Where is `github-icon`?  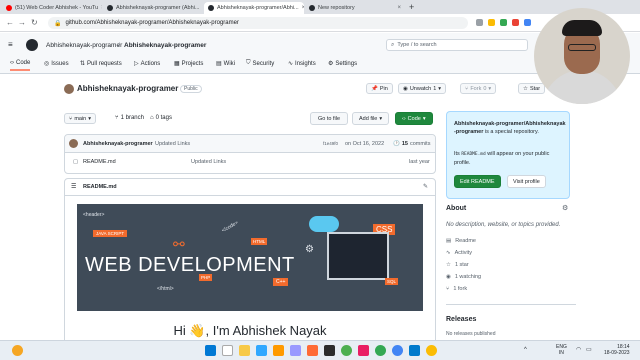
github-icon is located at coordinates (312, 8).